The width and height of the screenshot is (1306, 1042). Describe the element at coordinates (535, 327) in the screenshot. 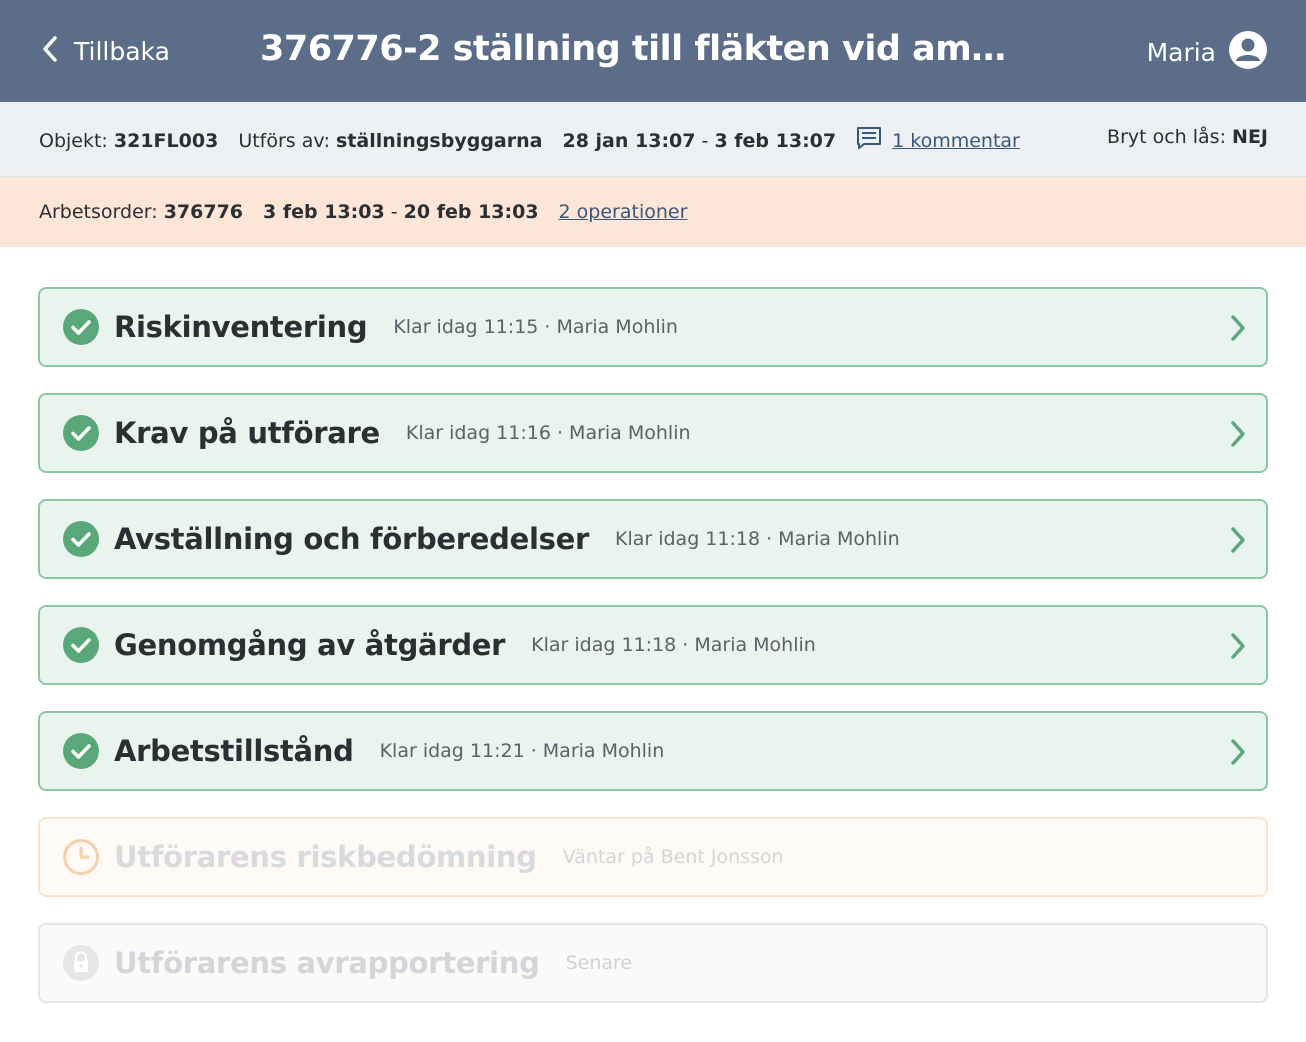

I see `step-meta: Klar idag 11:15 · Maria Mohlin` at that location.